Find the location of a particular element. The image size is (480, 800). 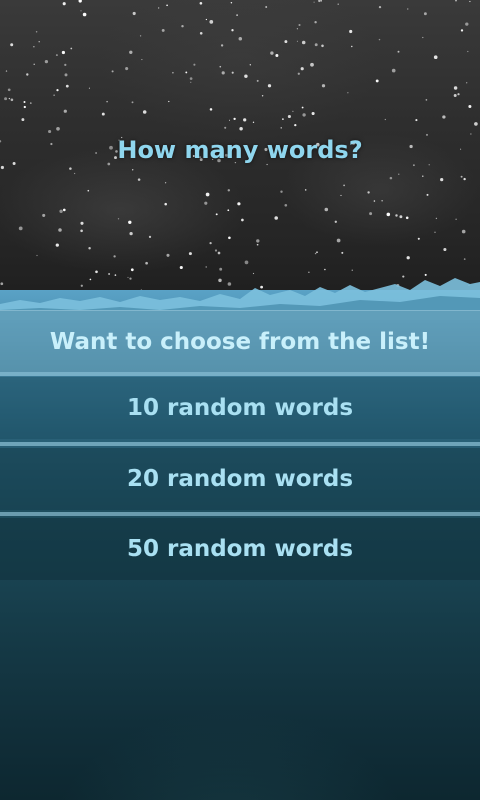

choose-from-list-button: Want to choose from the list! is located at coordinates (240, 341).